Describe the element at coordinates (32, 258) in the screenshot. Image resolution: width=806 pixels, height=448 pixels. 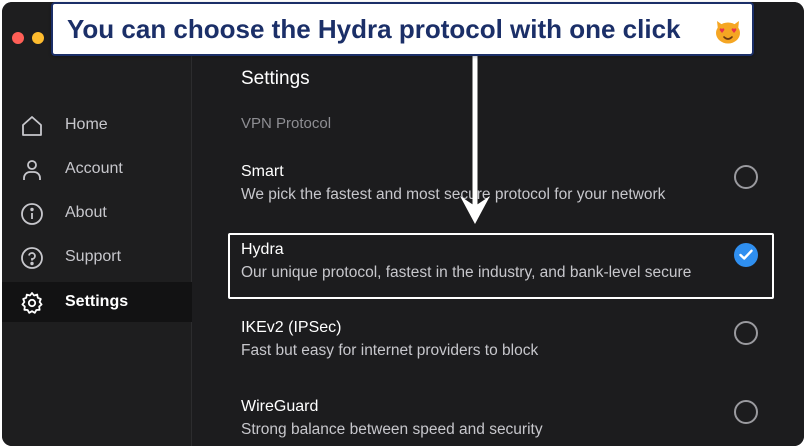
I see `help-icon` at that location.